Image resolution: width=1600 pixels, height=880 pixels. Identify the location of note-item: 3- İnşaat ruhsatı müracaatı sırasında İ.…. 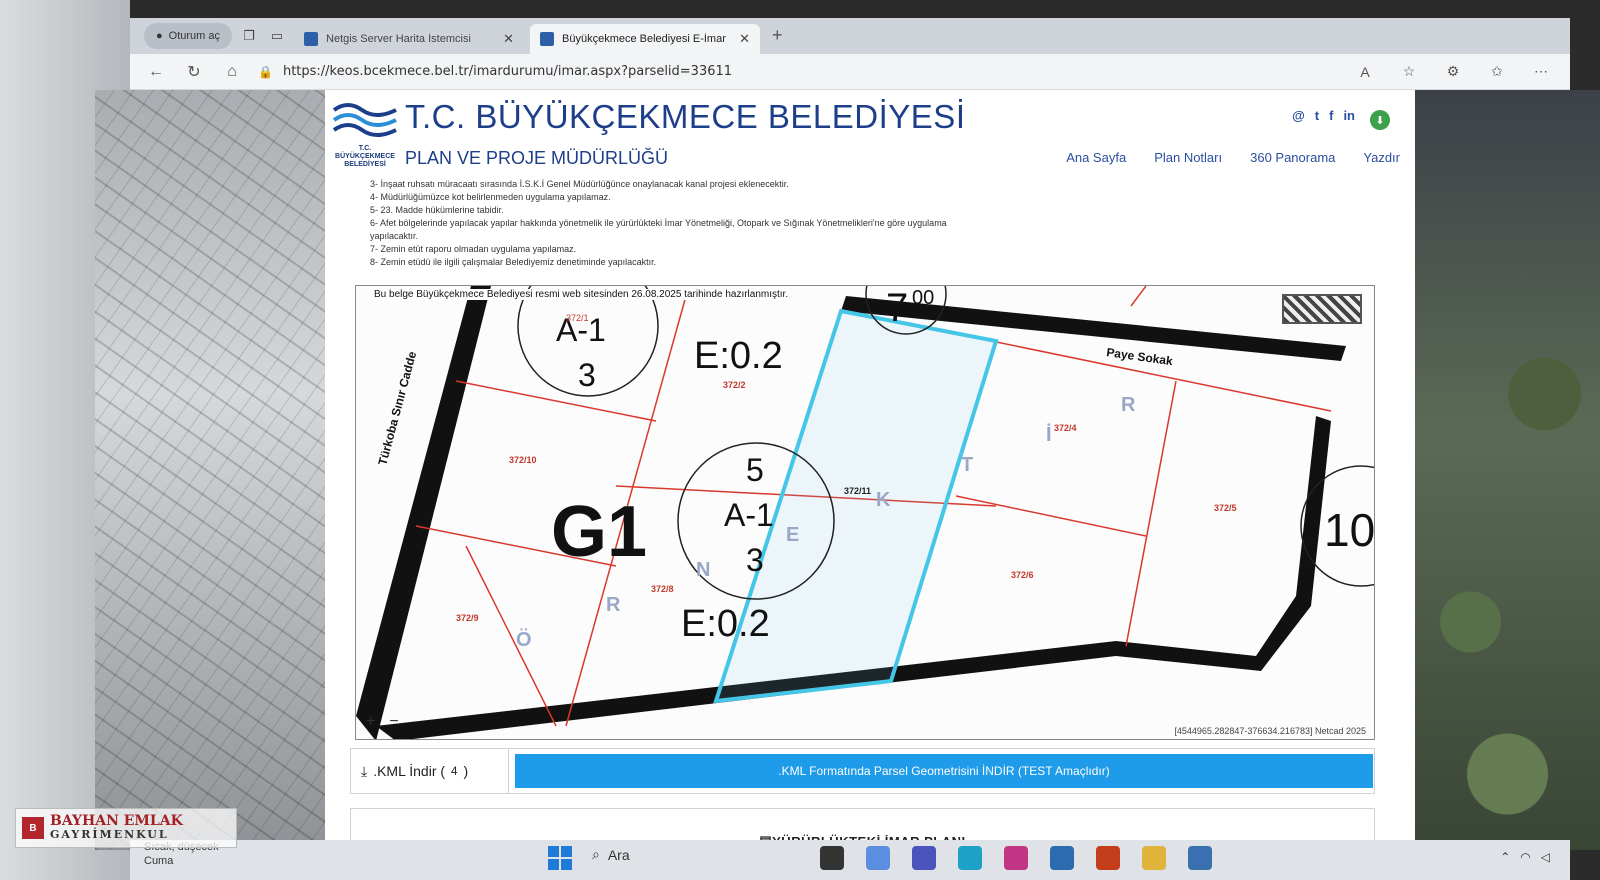
(579, 184).